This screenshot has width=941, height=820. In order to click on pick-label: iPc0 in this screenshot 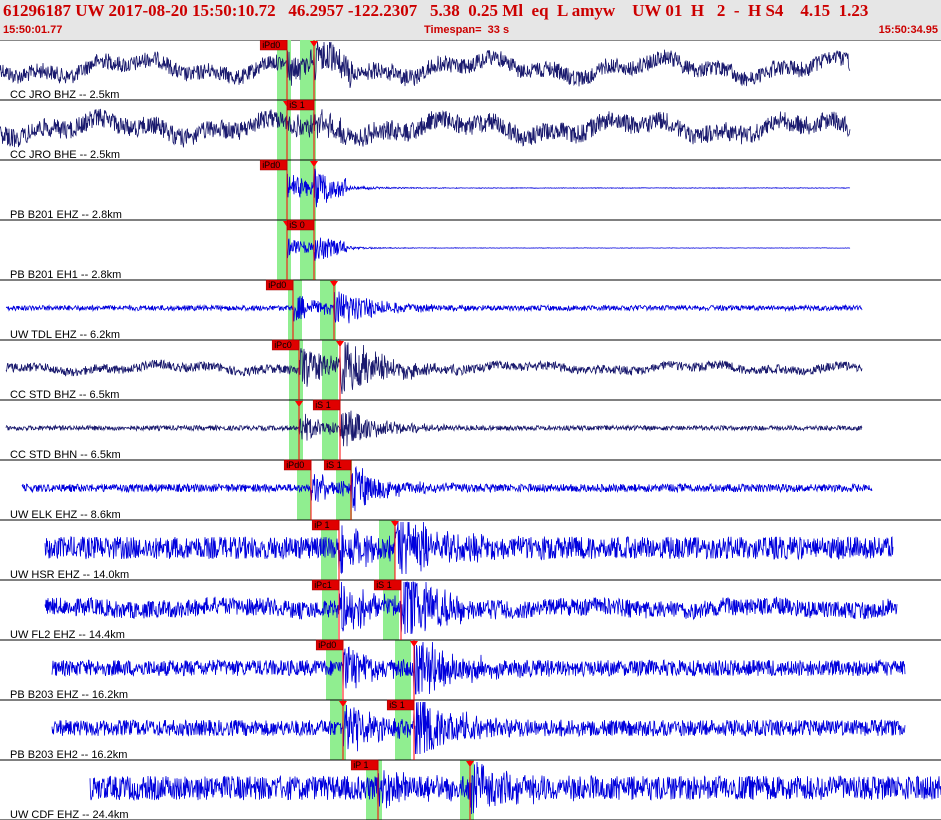, I will do `click(283, 345)`.